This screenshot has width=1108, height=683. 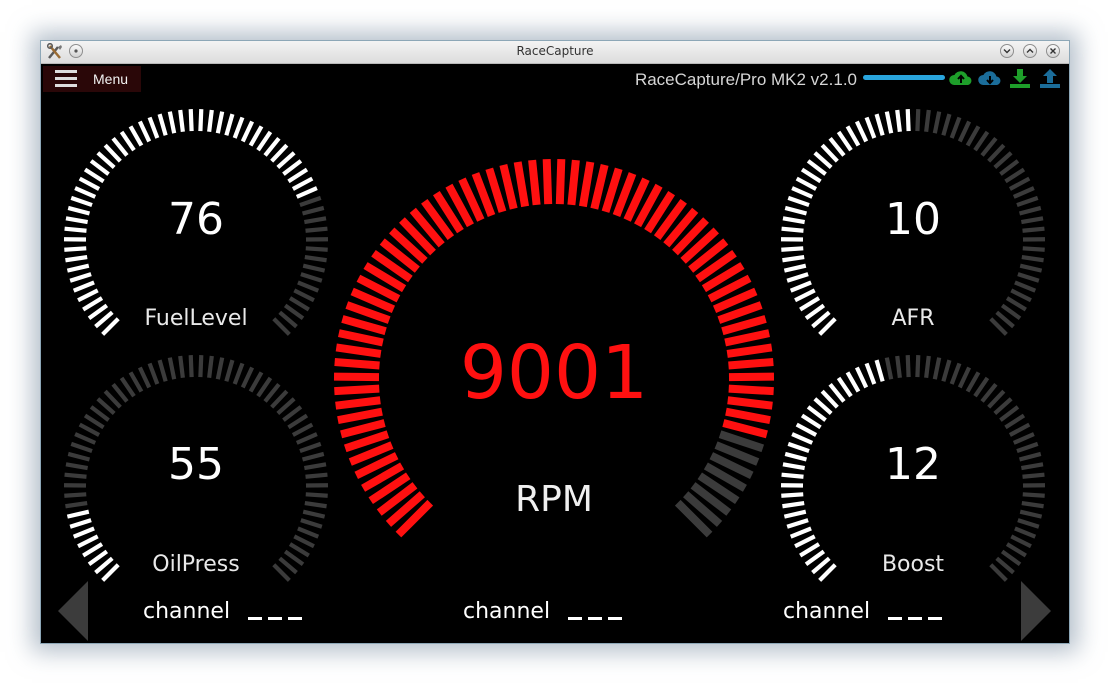 What do you see at coordinates (1020, 78) in the screenshot?
I see `download-icon` at bounding box center [1020, 78].